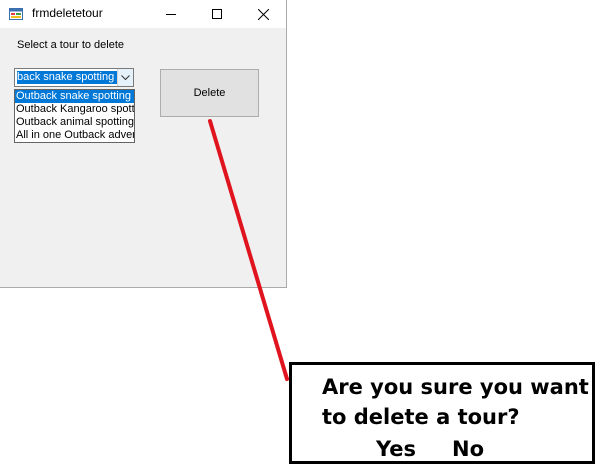 This screenshot has width=599, height=468. I want to click on close-icon, so click(263, 14).